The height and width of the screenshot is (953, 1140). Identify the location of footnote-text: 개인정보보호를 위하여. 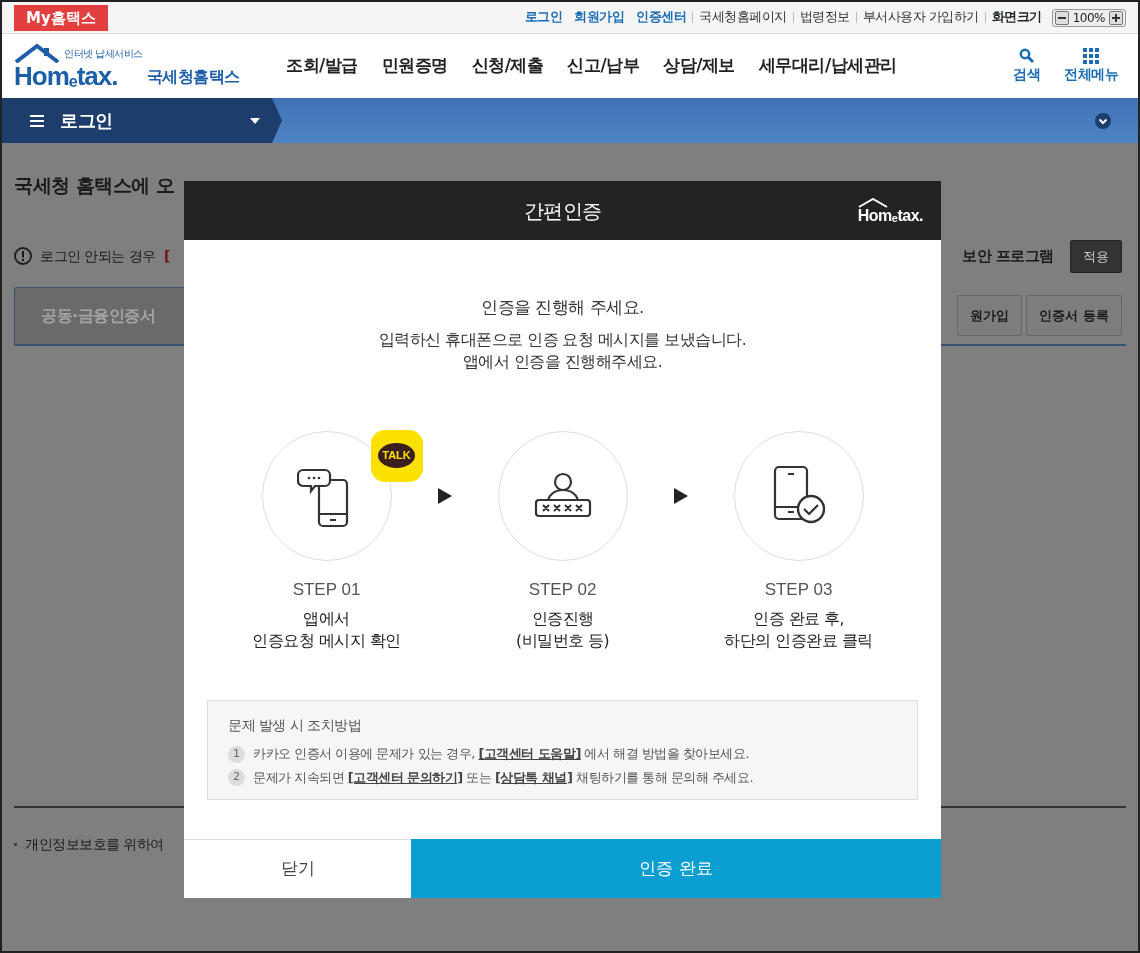
(94, 844).